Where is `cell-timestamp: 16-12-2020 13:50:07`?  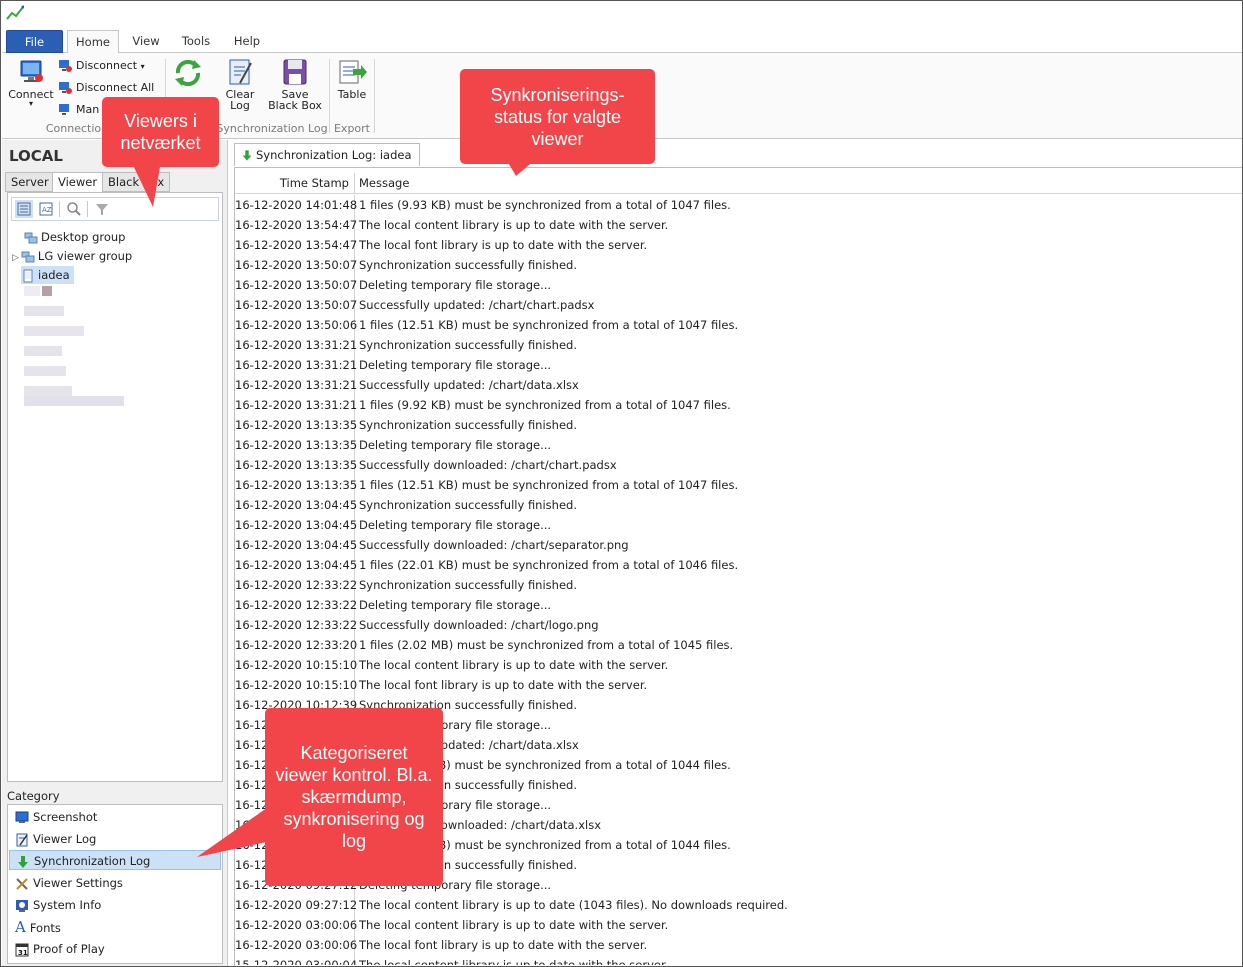
cell-timestamp: 16-12-2020 13:50:07 is located at coordinates (296, 305).